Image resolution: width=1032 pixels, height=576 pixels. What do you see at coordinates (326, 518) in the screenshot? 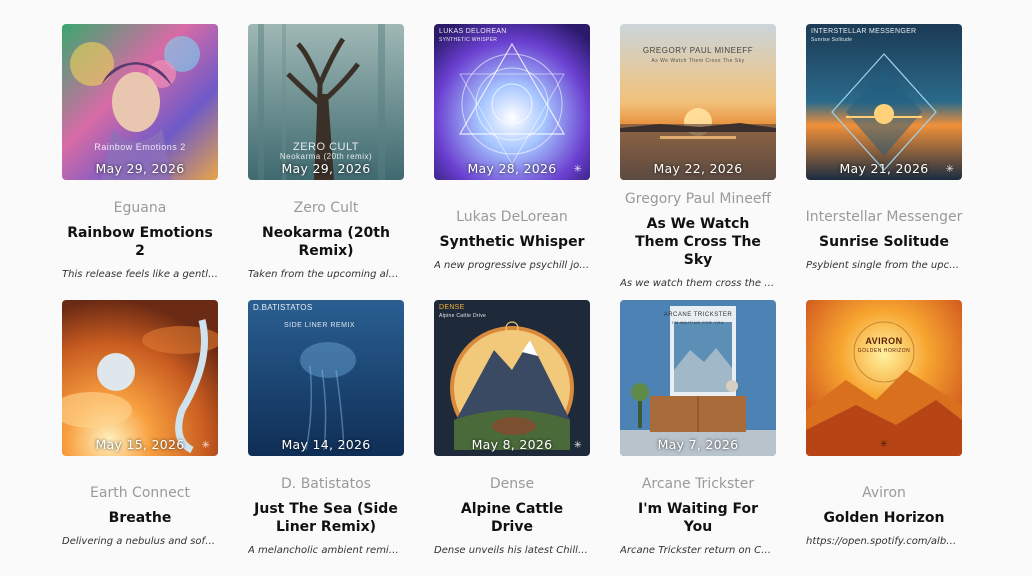
I see `release-title: Just The Sea (Side Liner Remix)` at bounding box center [326, 518].